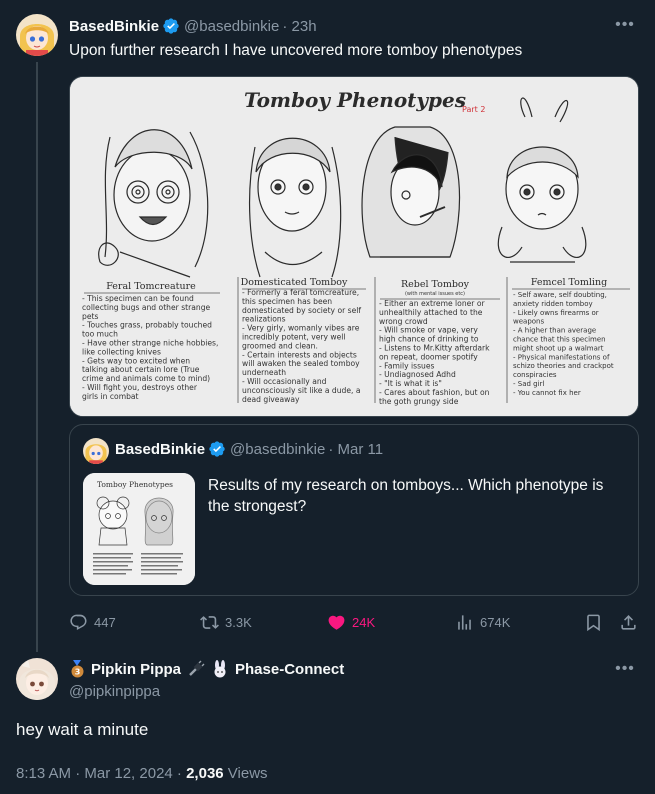 The width and height of the screenshot is (655, 794). I want to click on views-count: 674K, so click(495, 622).